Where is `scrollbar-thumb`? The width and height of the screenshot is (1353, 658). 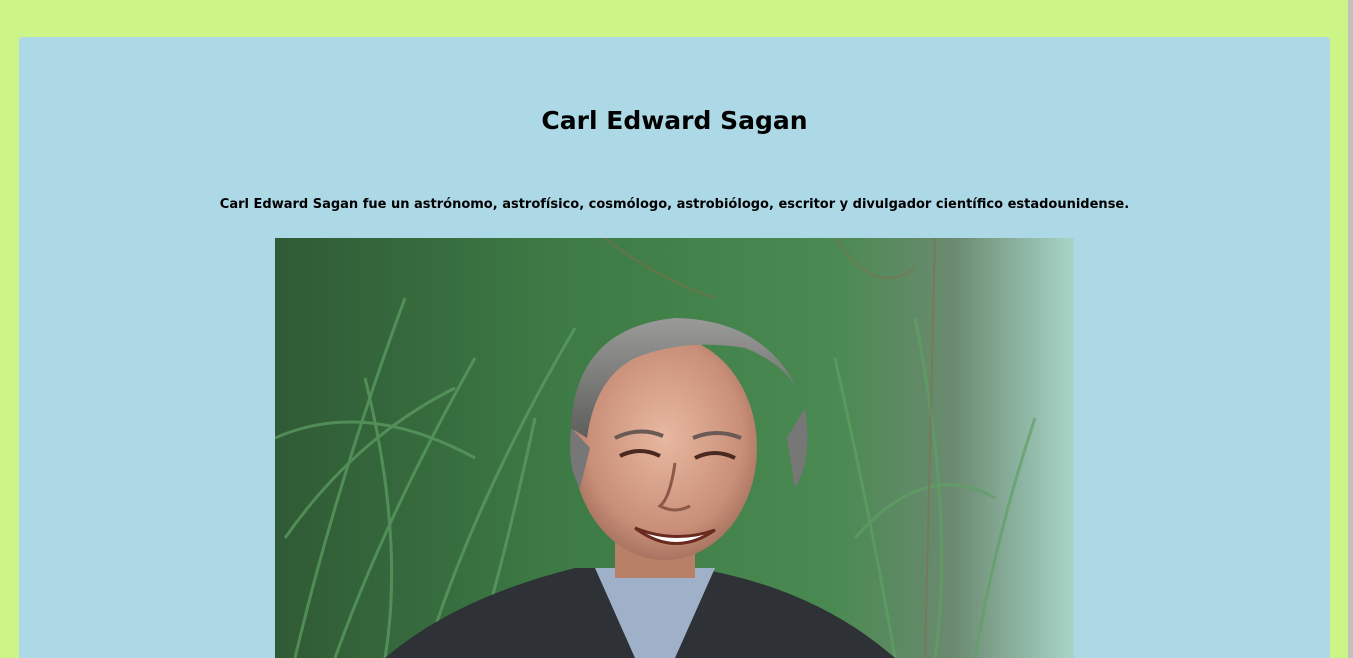
scrollbar-thumb is located at coordinates (1350, 329).